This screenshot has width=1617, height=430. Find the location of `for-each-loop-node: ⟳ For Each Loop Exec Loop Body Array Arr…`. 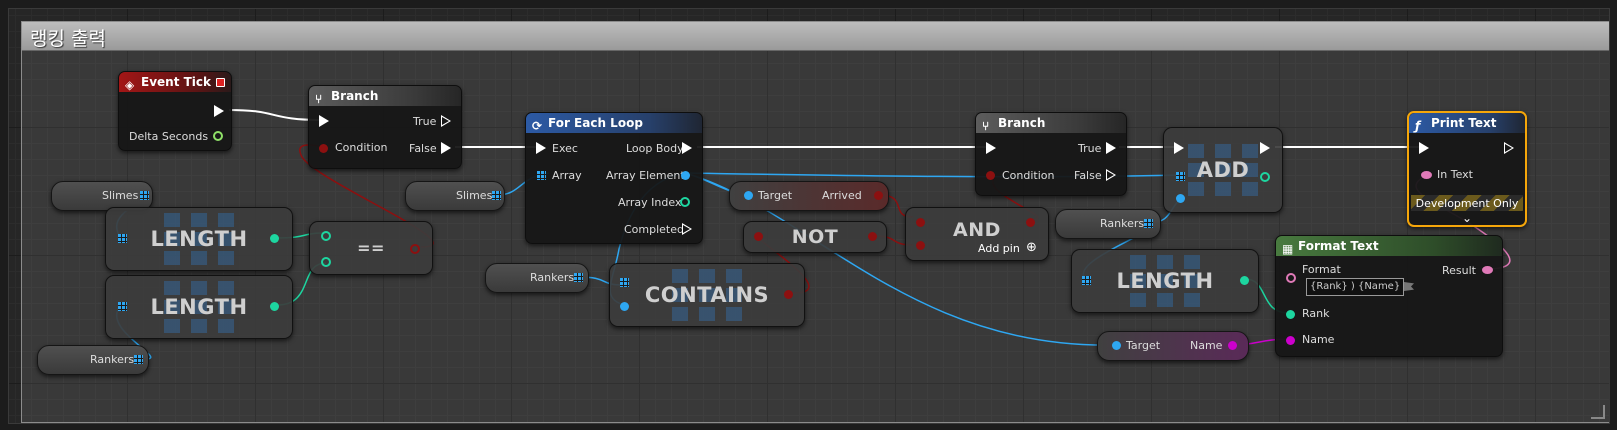

for-each-loop-node: ⟳ For Each Loop Exec Loop Body Array Arr… is located at coordinates (614, 178).